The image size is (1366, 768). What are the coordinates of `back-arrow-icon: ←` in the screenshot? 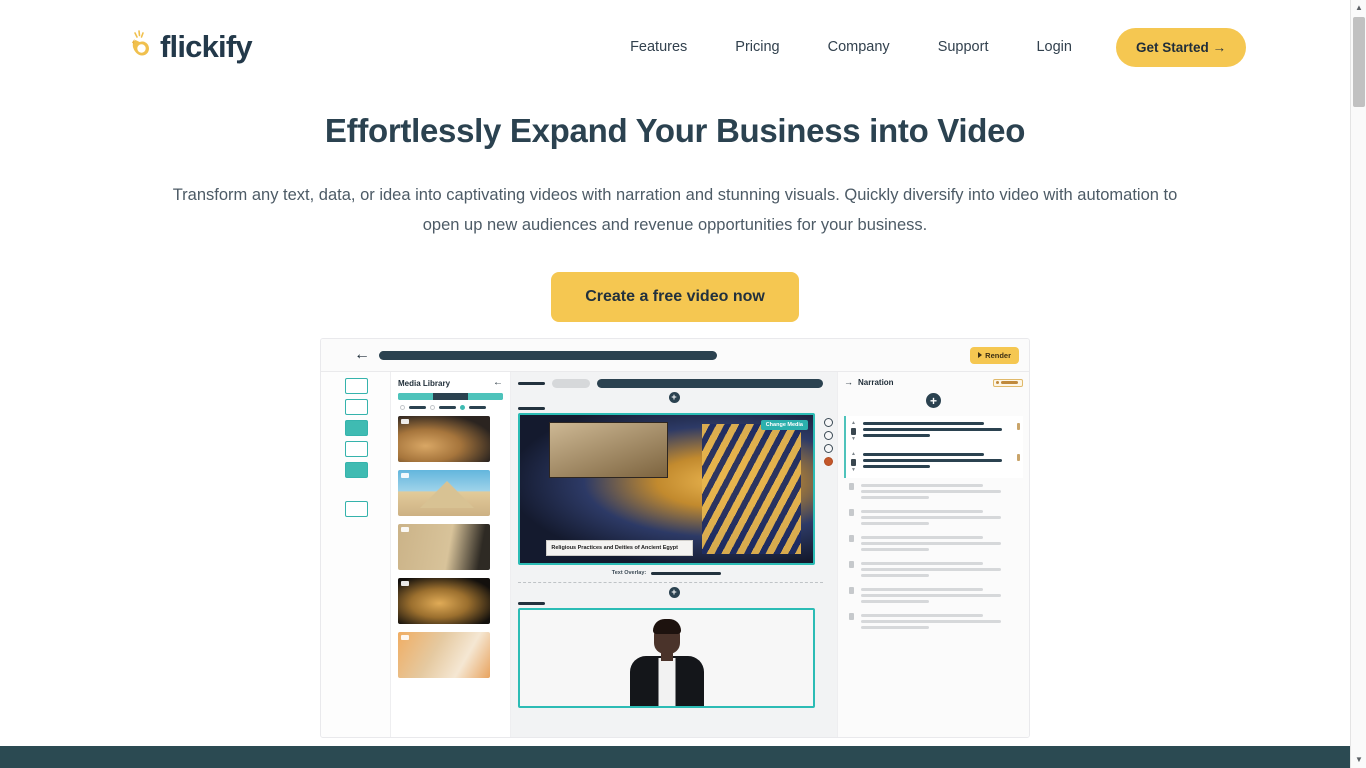 It's located at (362, 355).